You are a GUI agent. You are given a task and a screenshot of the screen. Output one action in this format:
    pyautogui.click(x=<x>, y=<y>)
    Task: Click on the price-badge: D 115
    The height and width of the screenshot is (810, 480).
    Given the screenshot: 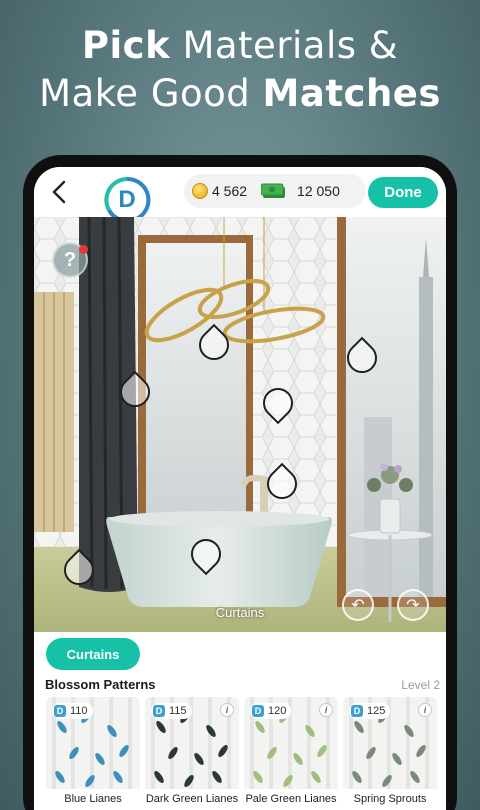 What is the action you would take?
    pyautogui.click(x=171, y=711)
    